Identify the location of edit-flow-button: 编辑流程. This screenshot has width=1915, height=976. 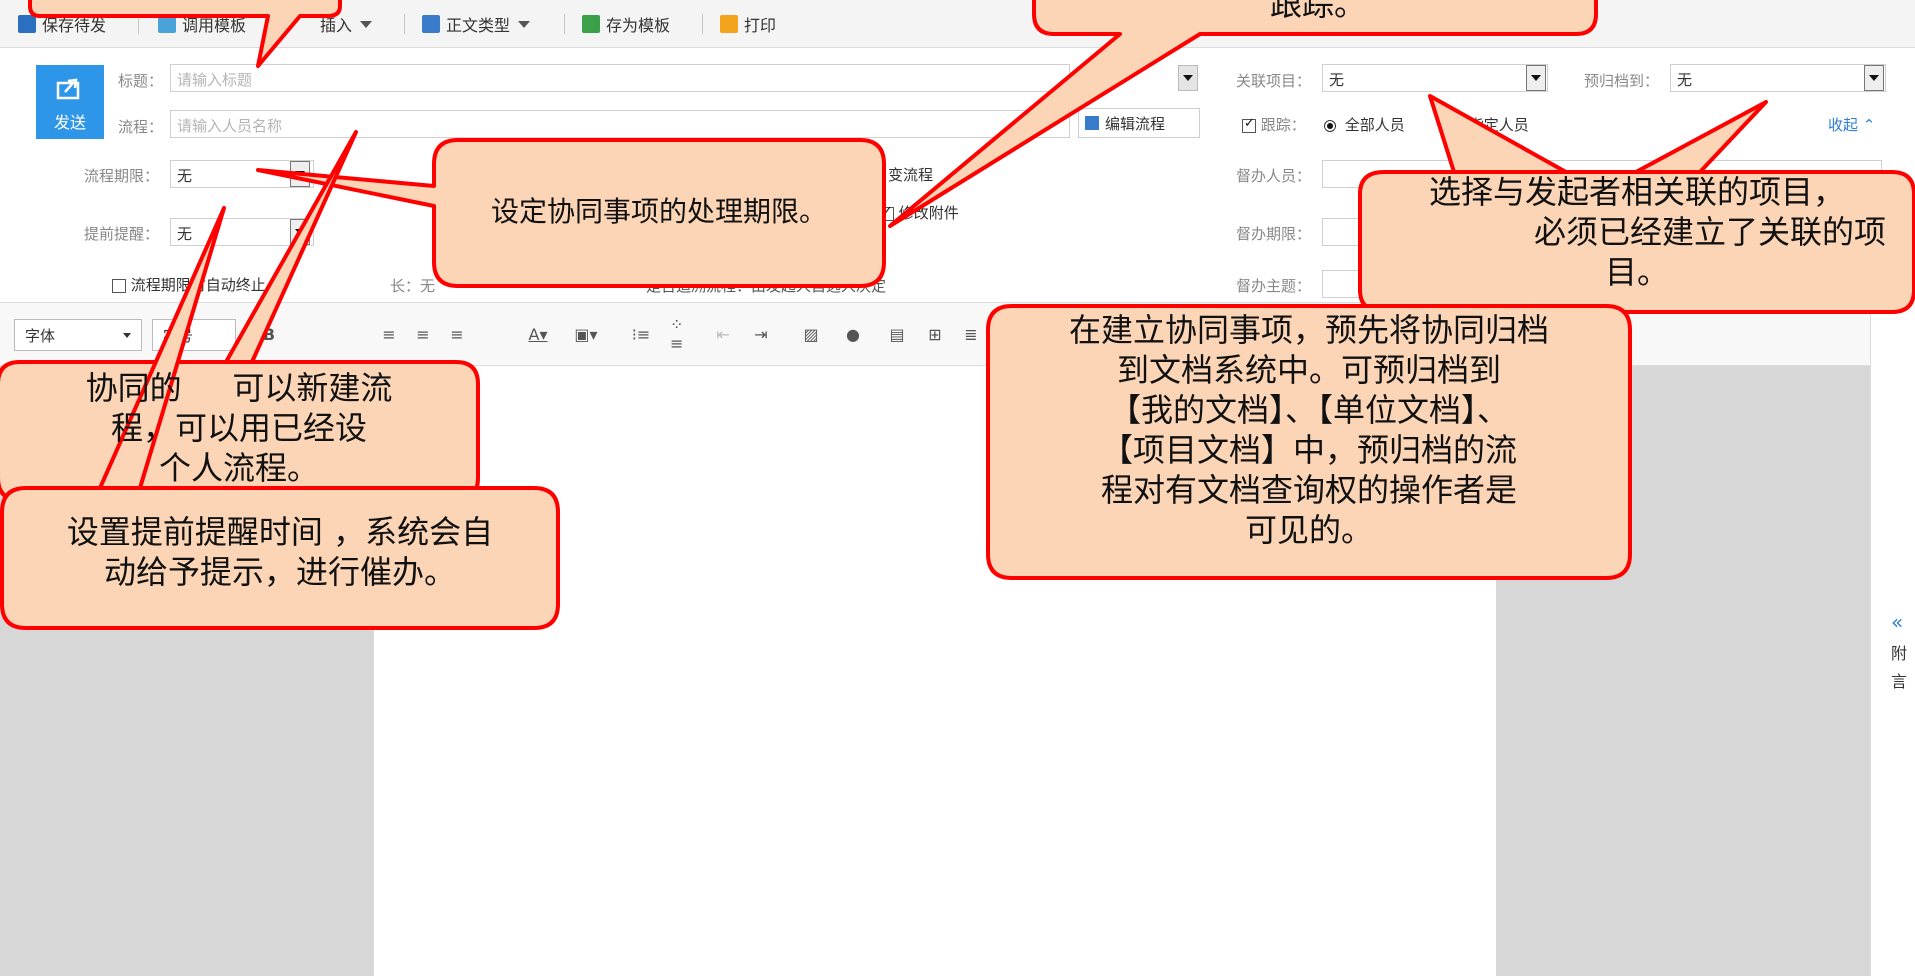
(1139, 123).